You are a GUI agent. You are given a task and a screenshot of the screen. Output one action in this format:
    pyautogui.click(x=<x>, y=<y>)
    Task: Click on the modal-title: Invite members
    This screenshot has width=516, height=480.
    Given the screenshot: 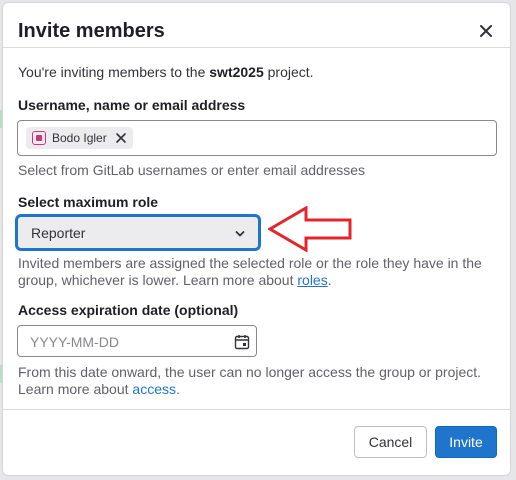 What is the action you would take?
    pyautogui.click(x=91, y=31)
    